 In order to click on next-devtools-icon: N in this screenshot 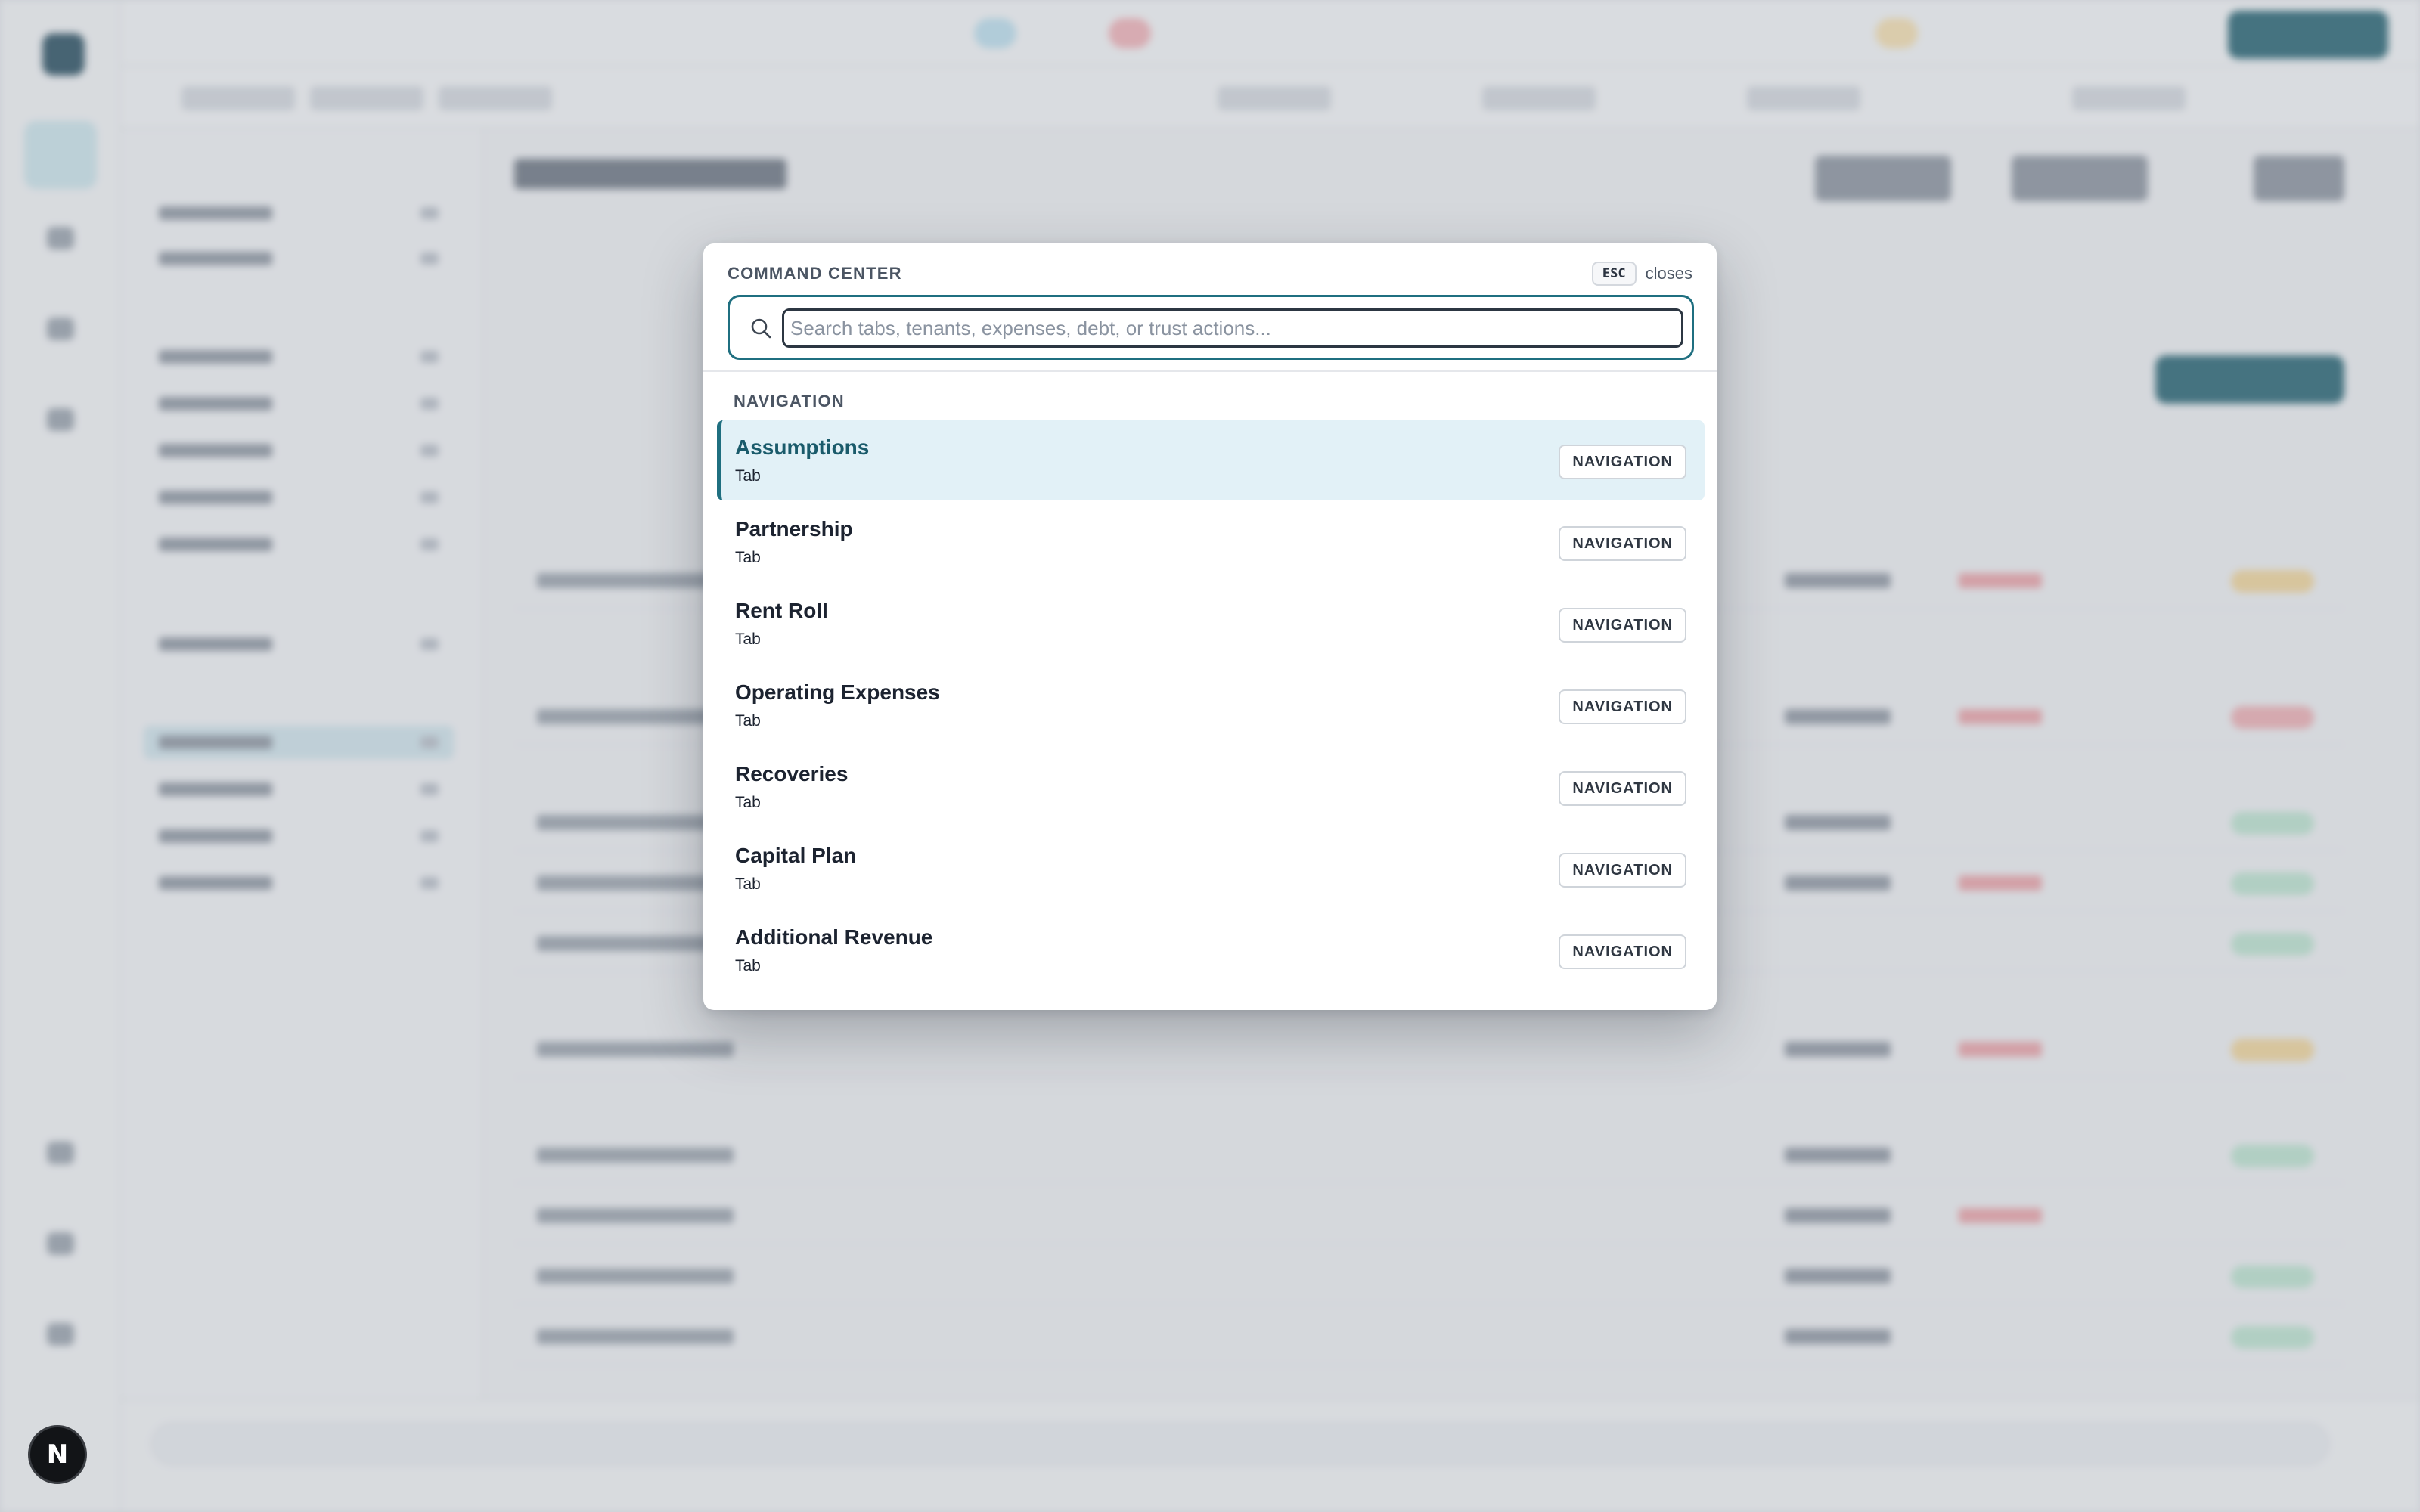, I will do `click(57, 1455)`.